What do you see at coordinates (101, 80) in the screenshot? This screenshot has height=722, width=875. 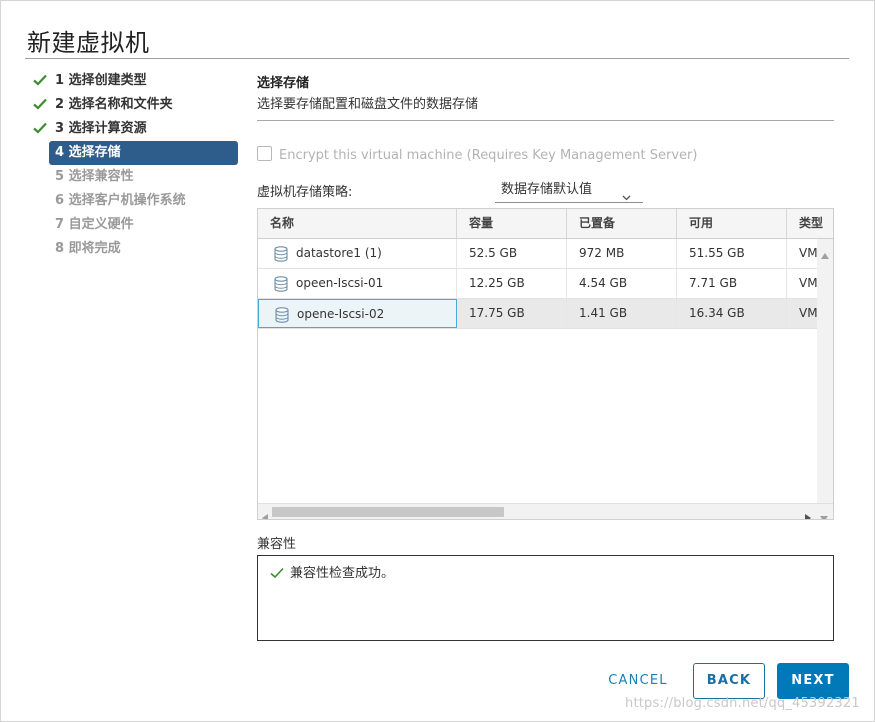 I see `step-label: 1 选择创建类型` at bounding box center [101, 80].